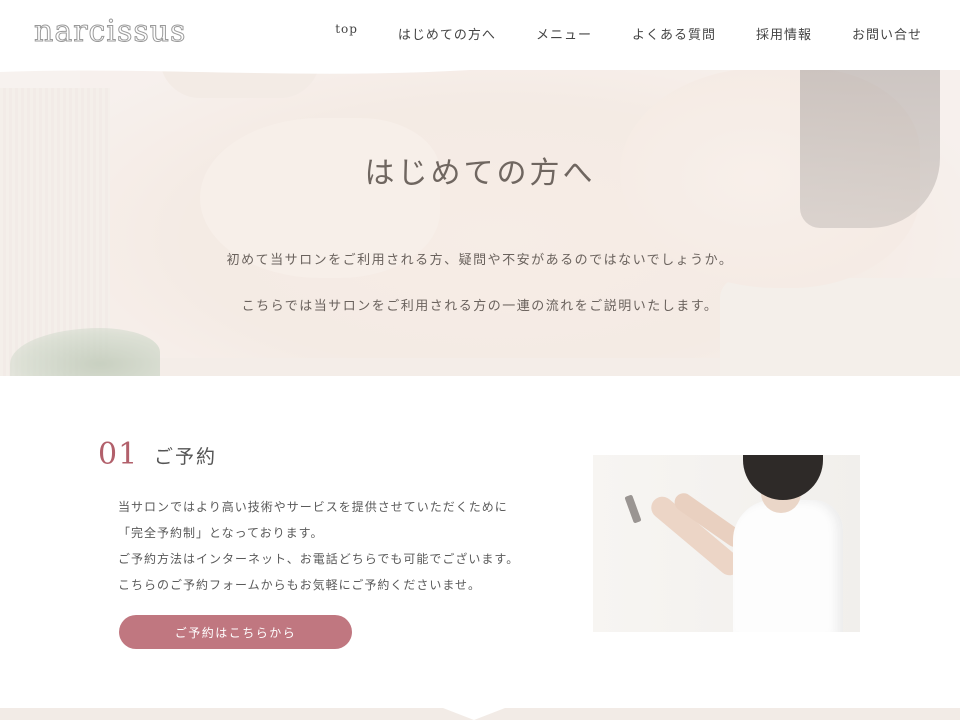 This screenshot has width=960, height=720. Describe the element at coordinates (346, 31) in the screenshot. I see `nav-top: top` at that location.